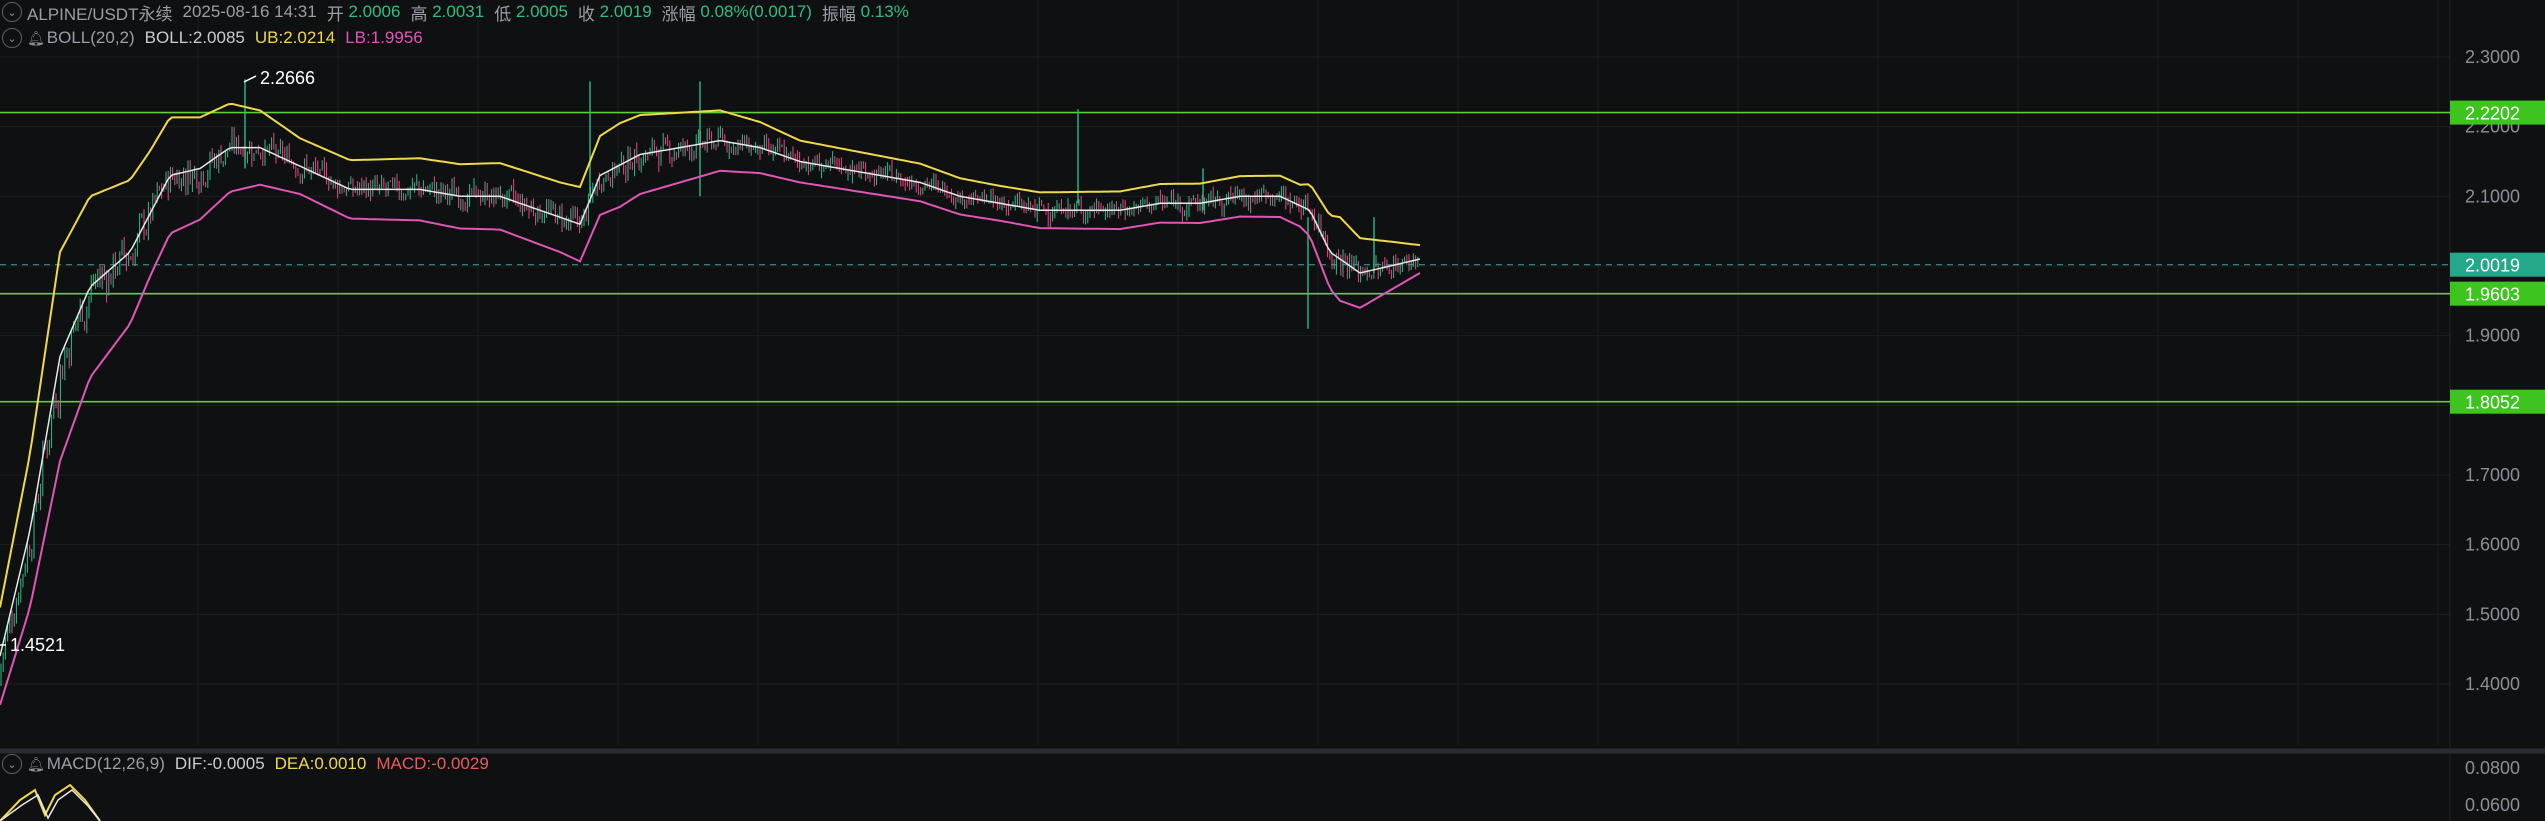 This screenshot has width=2545, height=821. Describe the element at coordinates (320, 763) in the screenshot. I see `macd-dea-value: DEA:0.0010` at that location.